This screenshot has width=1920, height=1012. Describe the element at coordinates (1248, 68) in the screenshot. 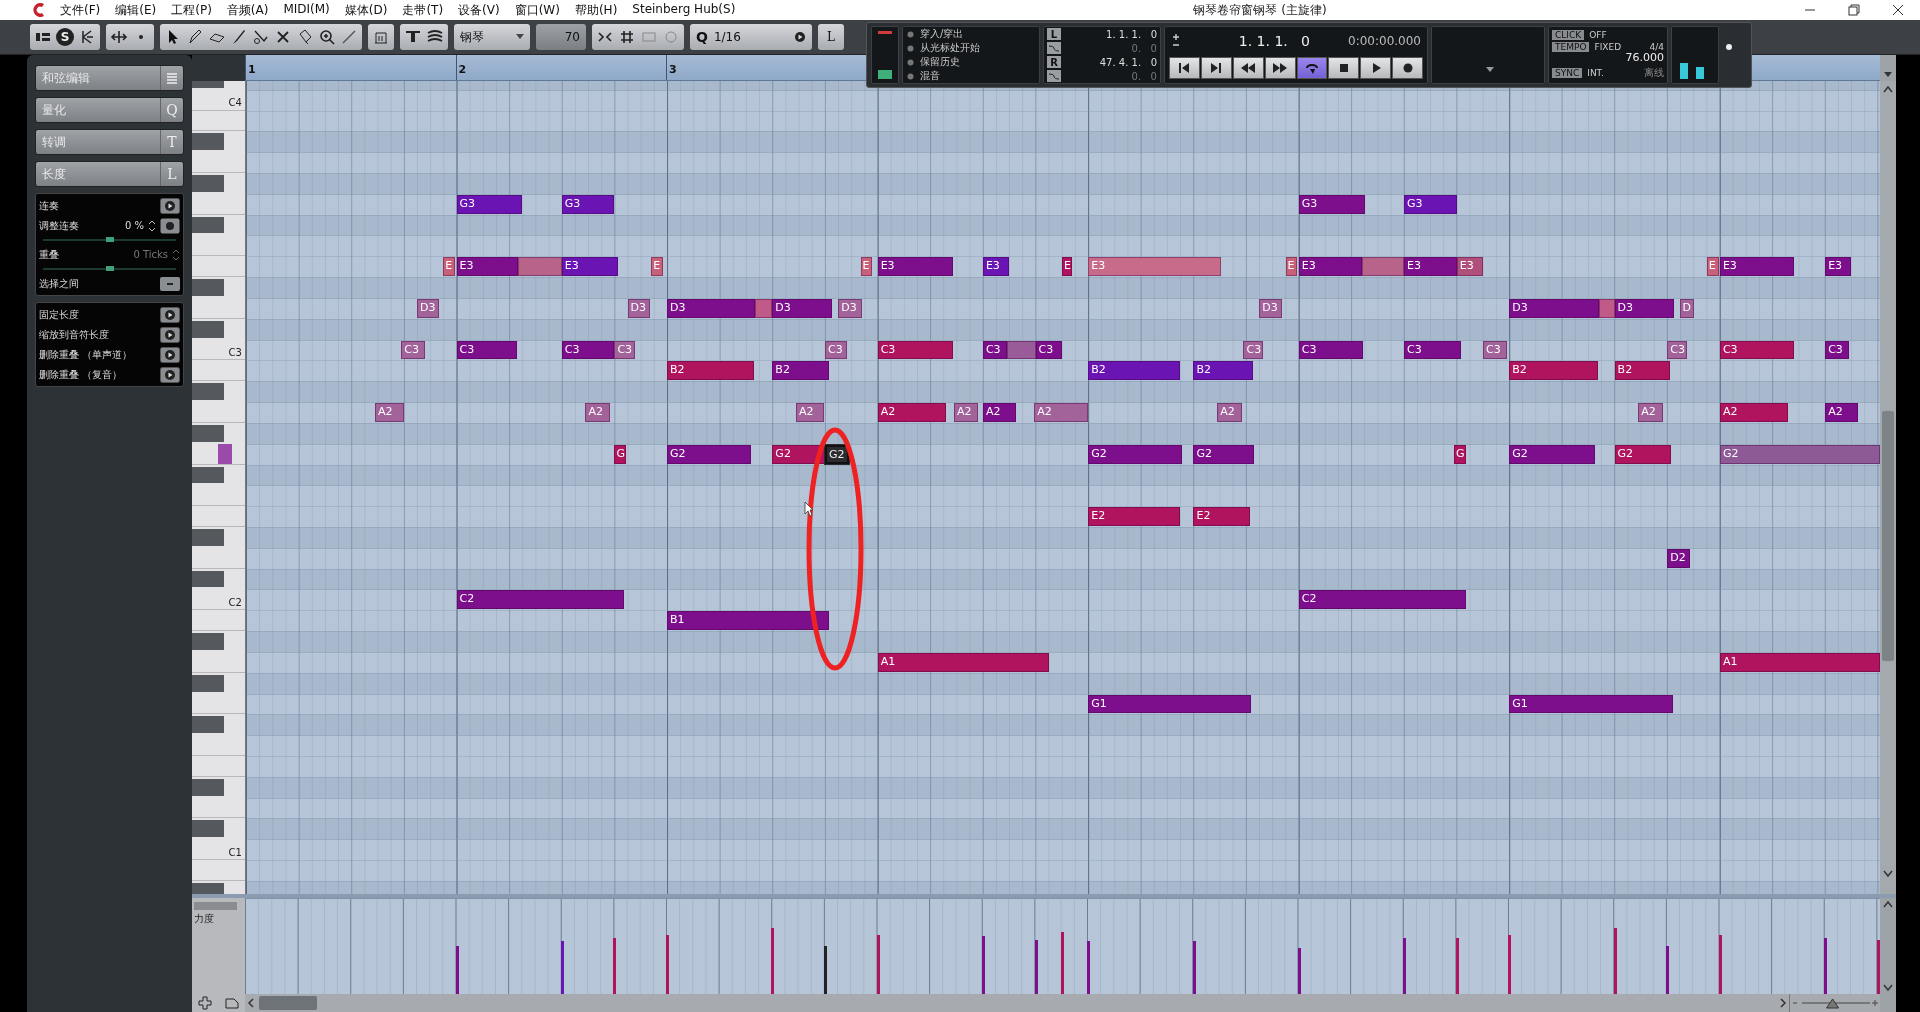

I see `rewind-button` at that location.